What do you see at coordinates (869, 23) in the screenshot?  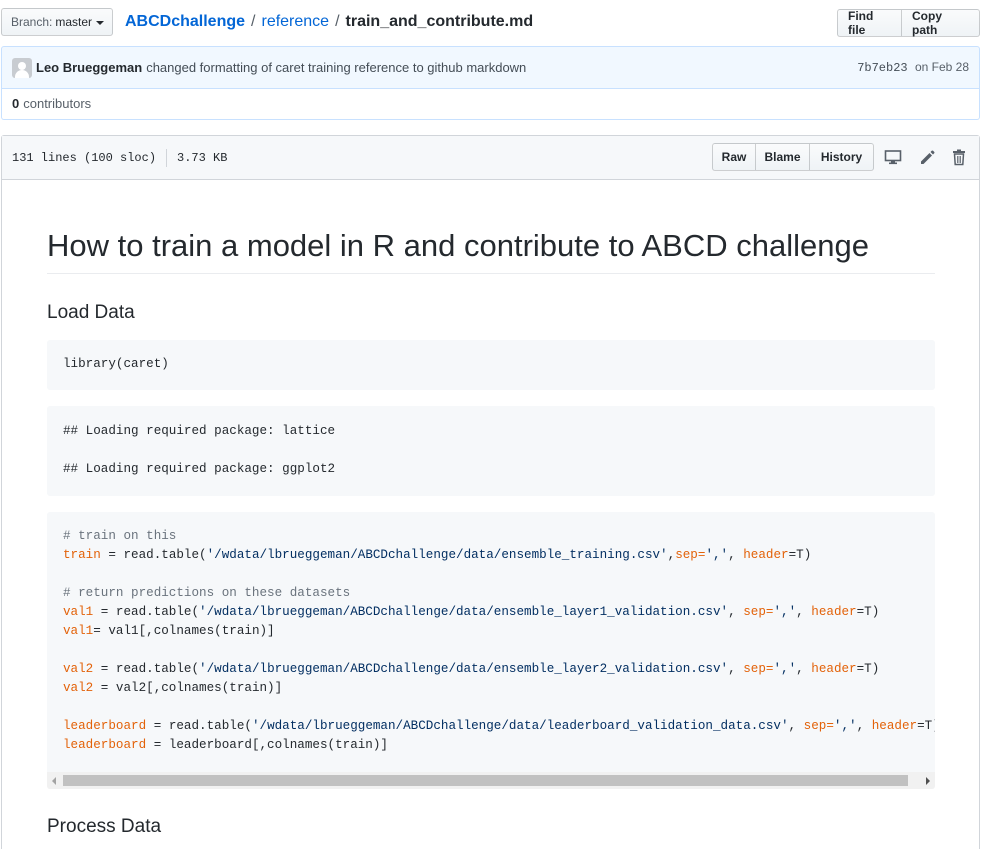 I see `find-file-button: Find file` at bounding box center [869, 23].